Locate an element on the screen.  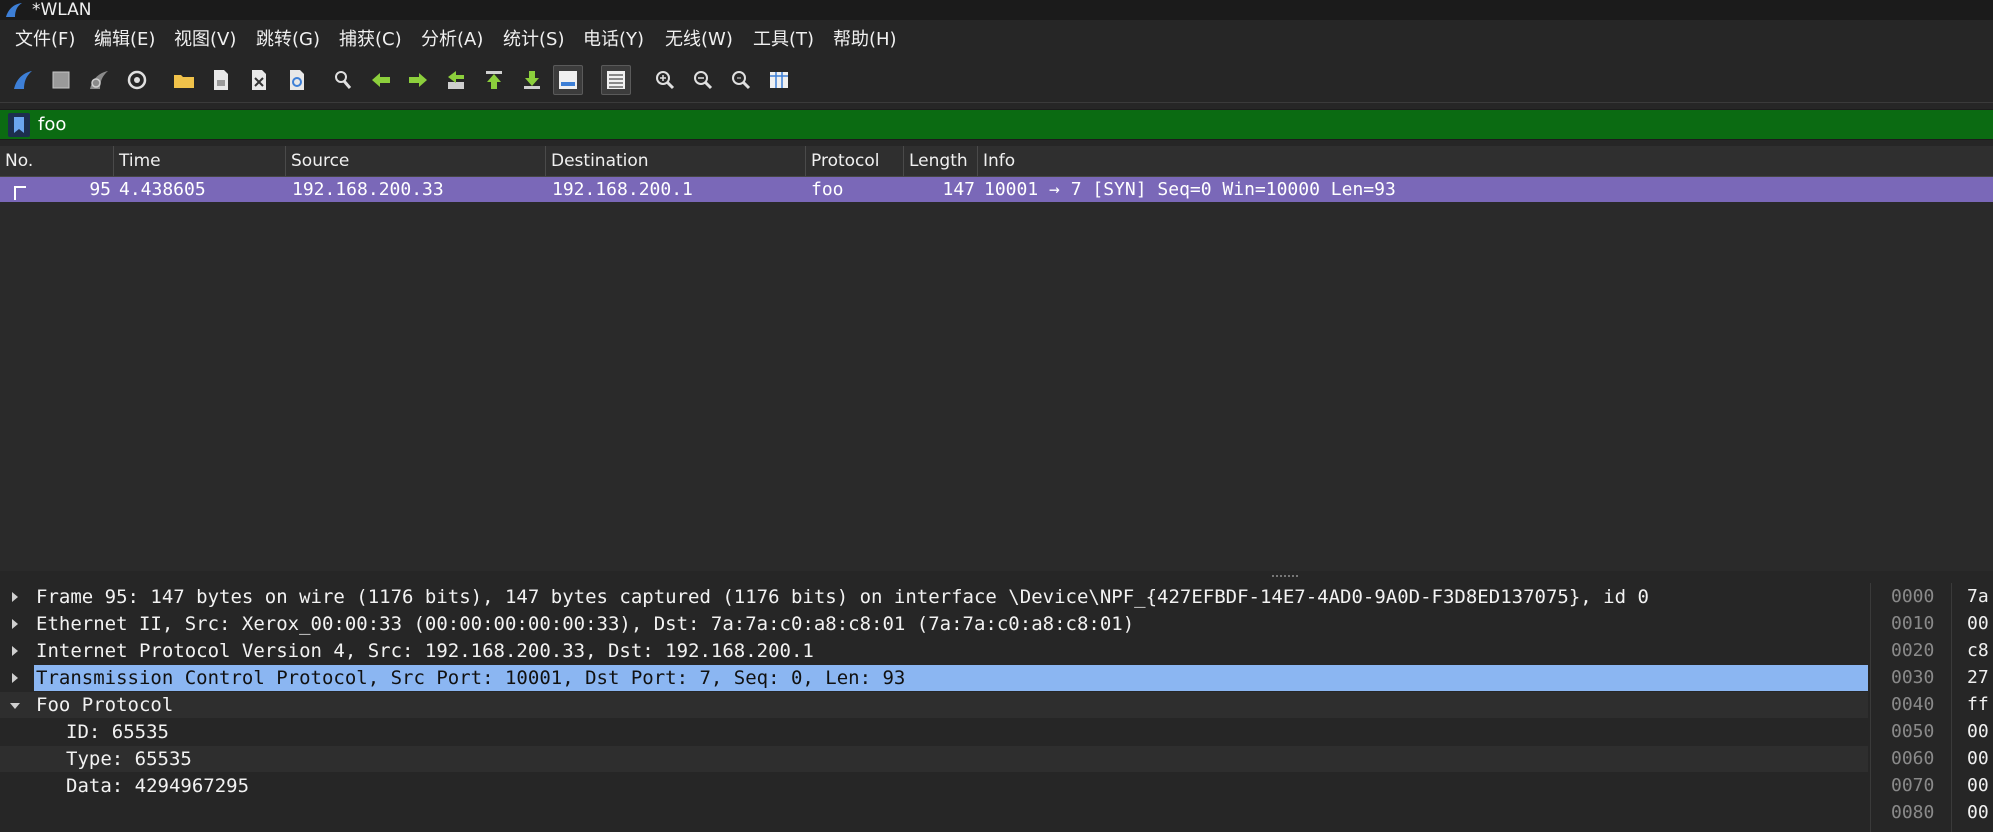
byte-offset: 0070 is located at coordinates (1913, 785).